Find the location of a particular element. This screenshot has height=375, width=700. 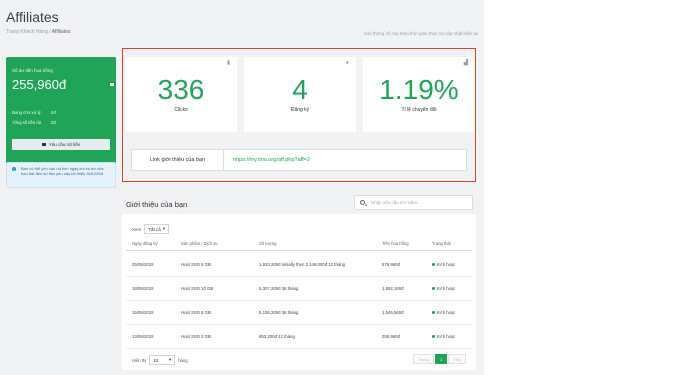

row-commission: 255,960đ is located at coordinates (391, 336).